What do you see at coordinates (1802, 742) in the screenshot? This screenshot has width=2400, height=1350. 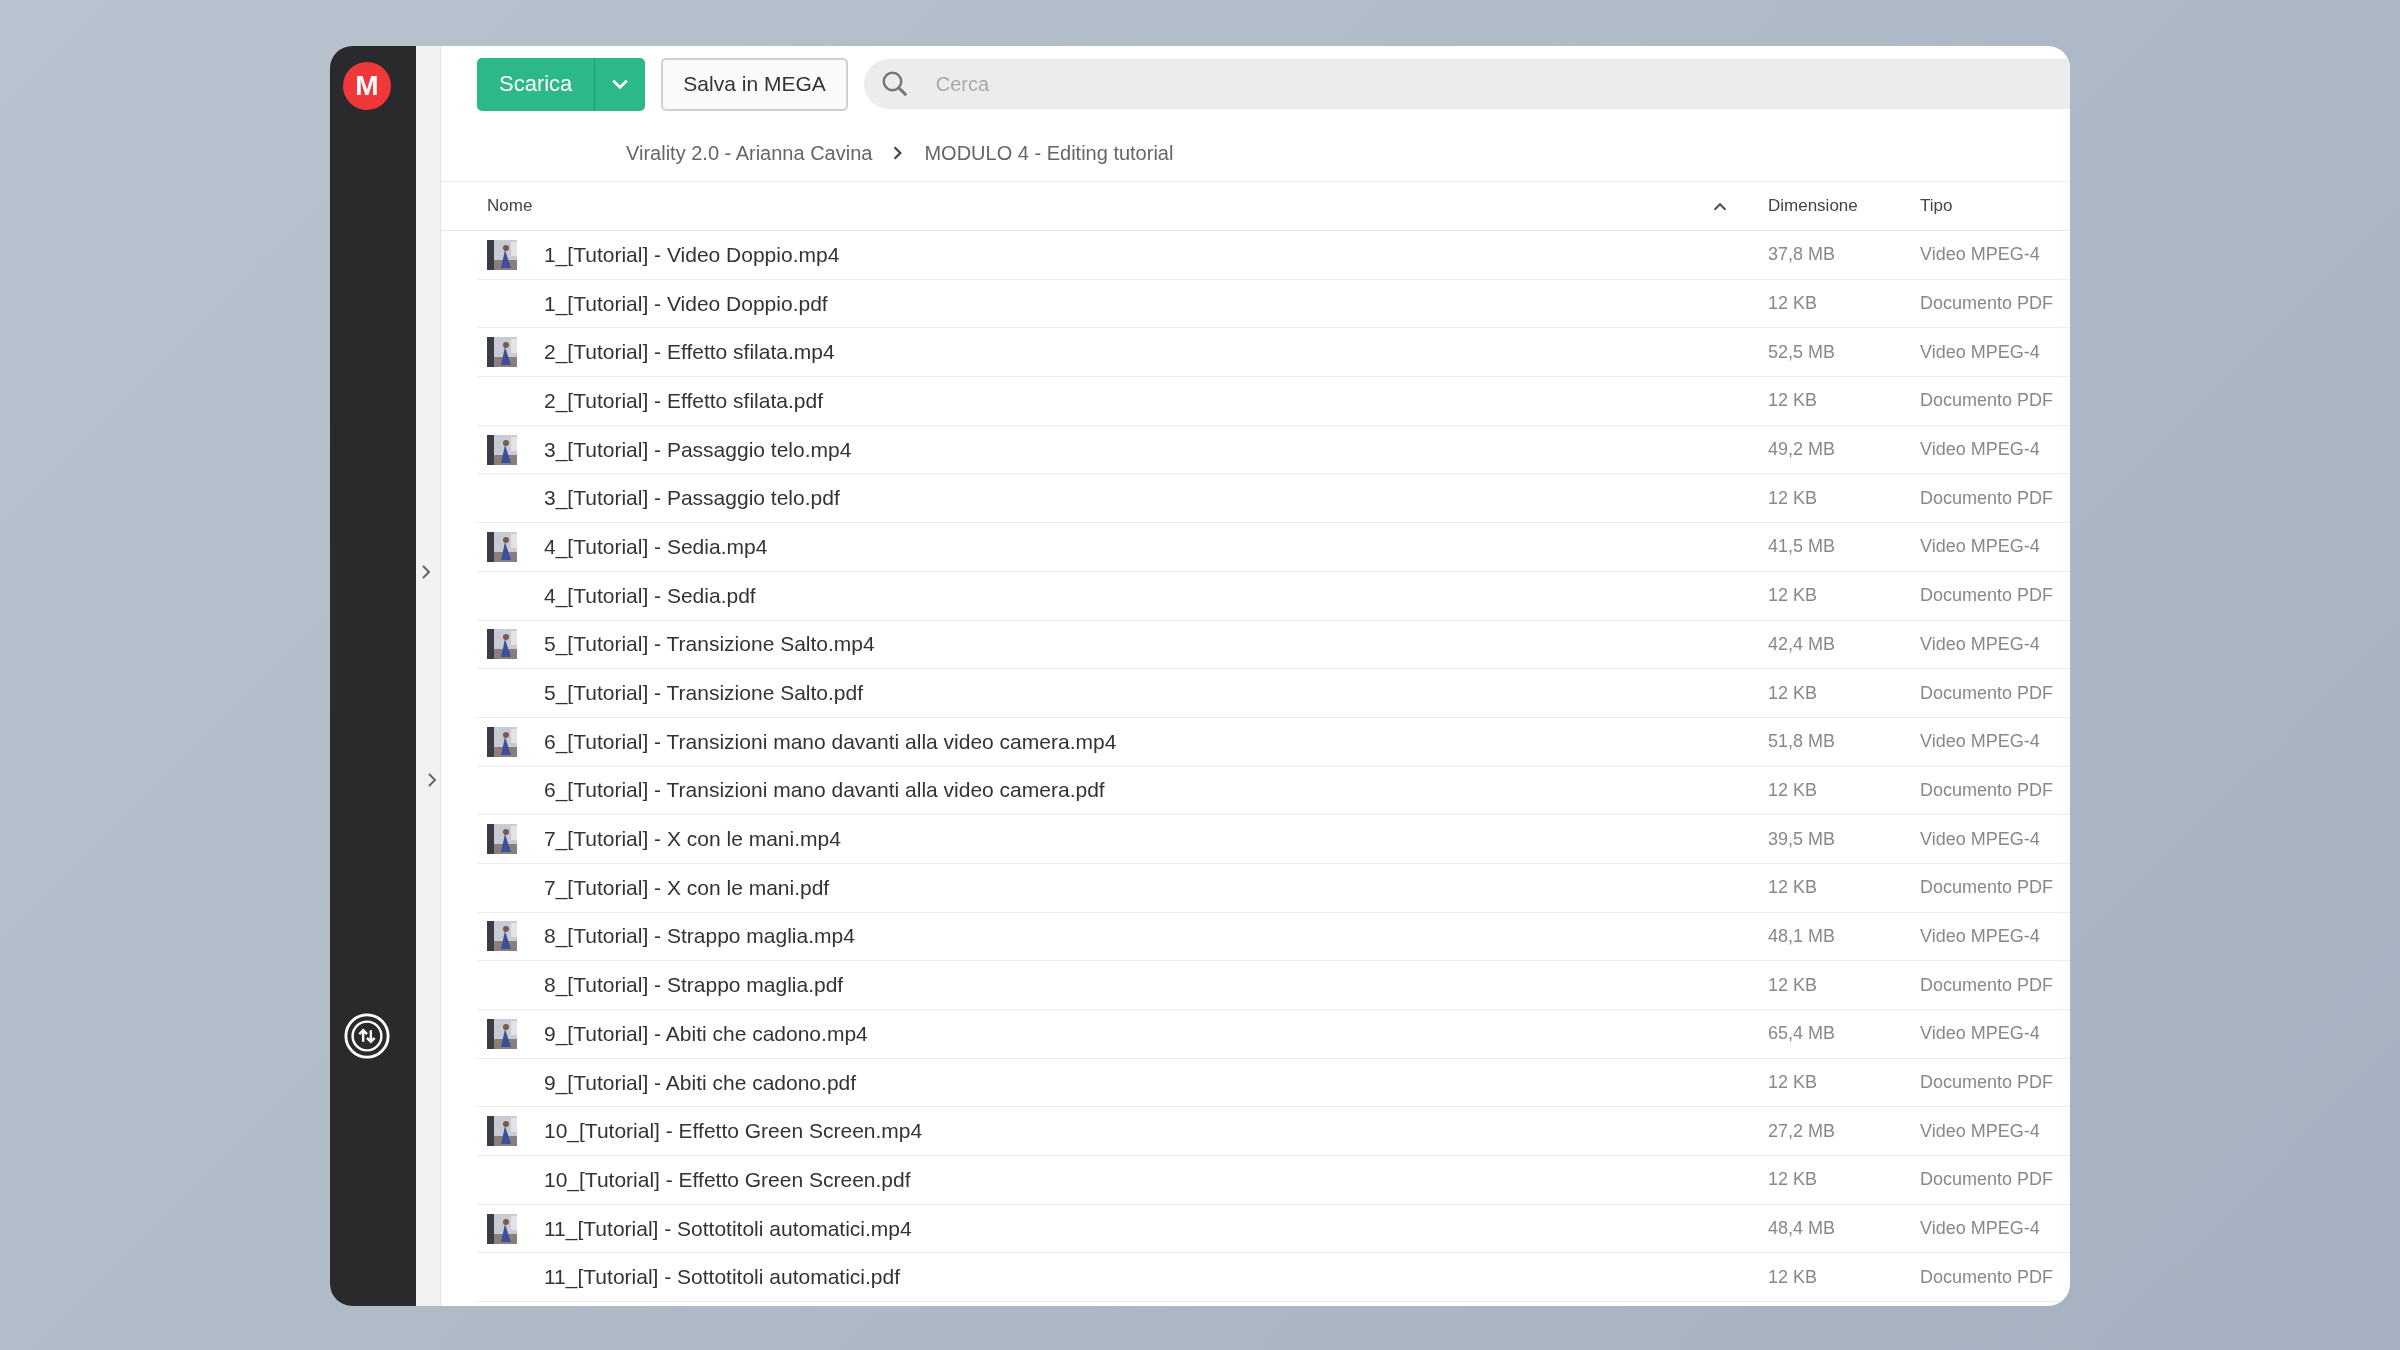 I see `file-size: 51,8 MB` at bounding box center [1802, 742].